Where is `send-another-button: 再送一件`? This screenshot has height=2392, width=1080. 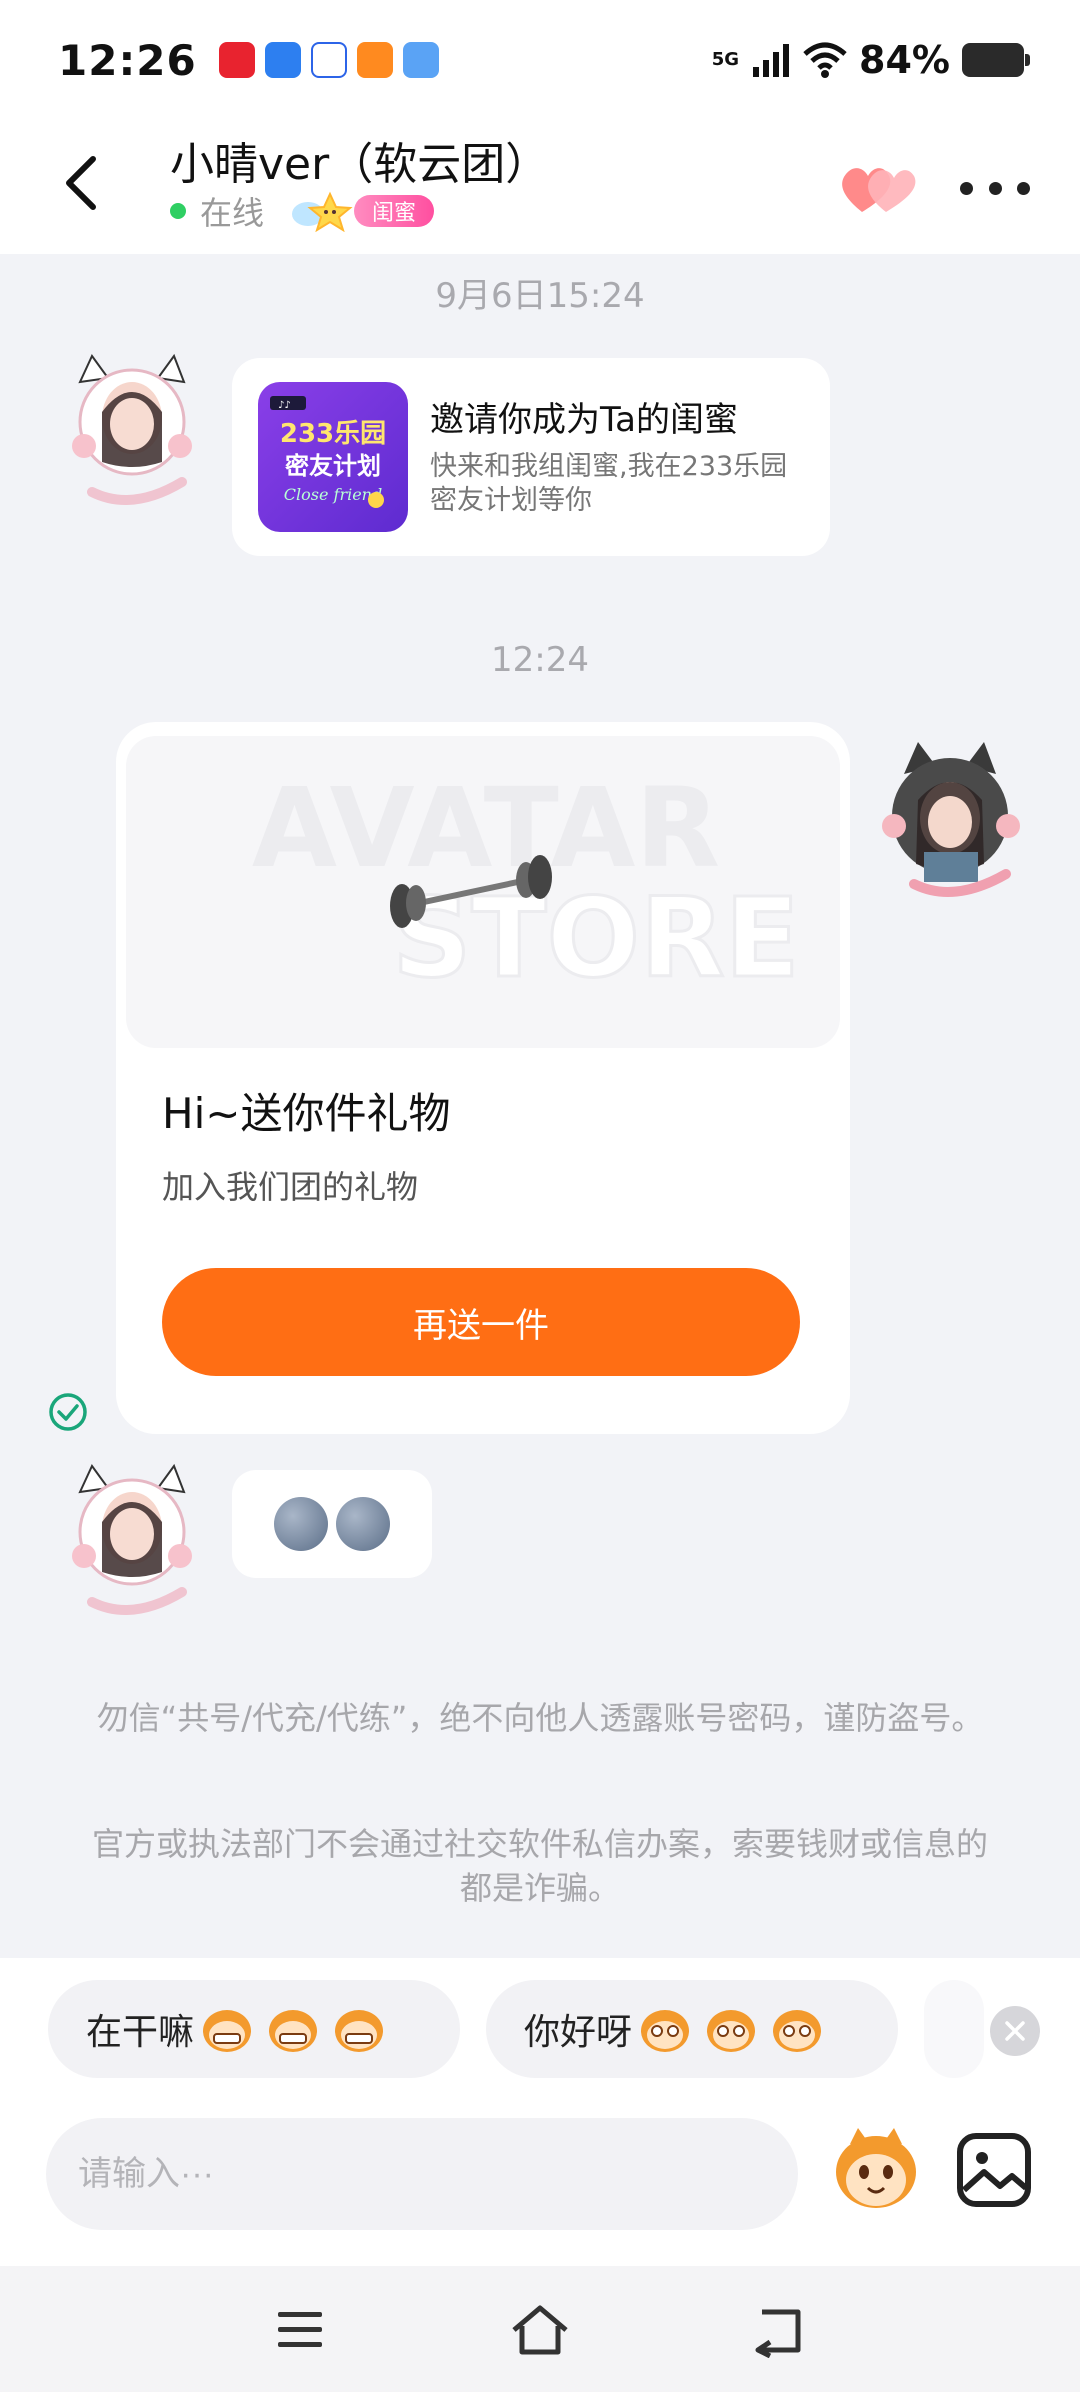
send-another-button: 再送一件 is located at coordinates (481, 1322).